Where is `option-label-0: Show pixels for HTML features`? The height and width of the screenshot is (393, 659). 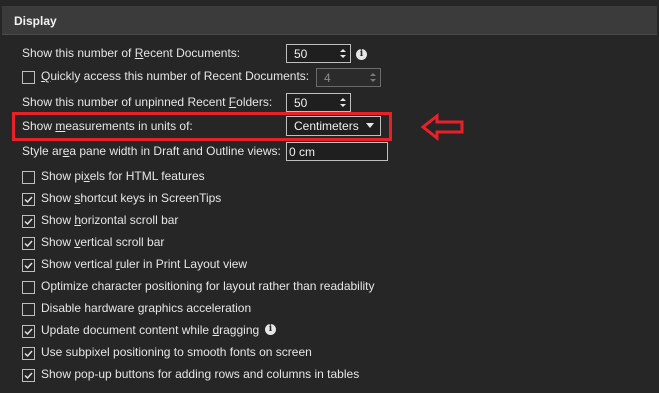
option-label-0: Show pixels for HTML features is located at coordinates (123, 176).